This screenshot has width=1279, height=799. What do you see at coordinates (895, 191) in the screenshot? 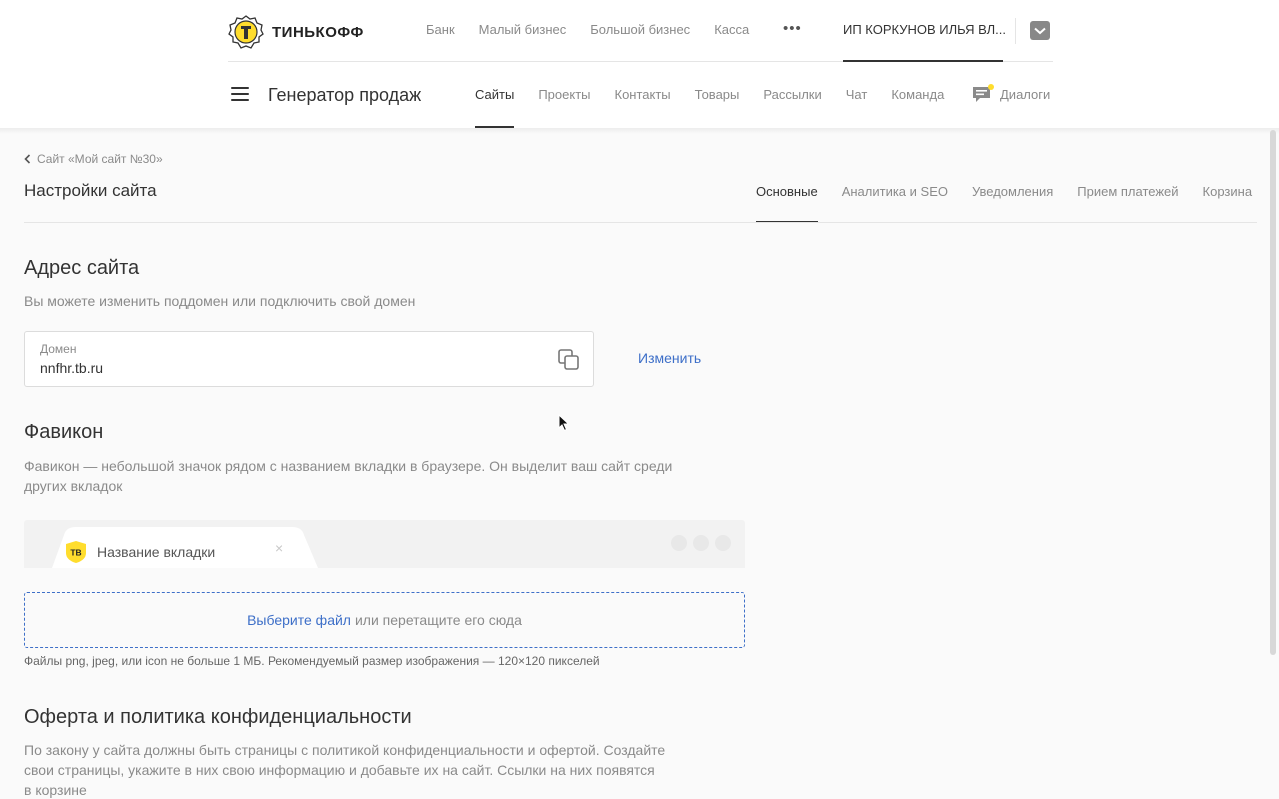
I see `tab-analytics-seo: Аналитика и SEO` at bounding box center [895, 191].